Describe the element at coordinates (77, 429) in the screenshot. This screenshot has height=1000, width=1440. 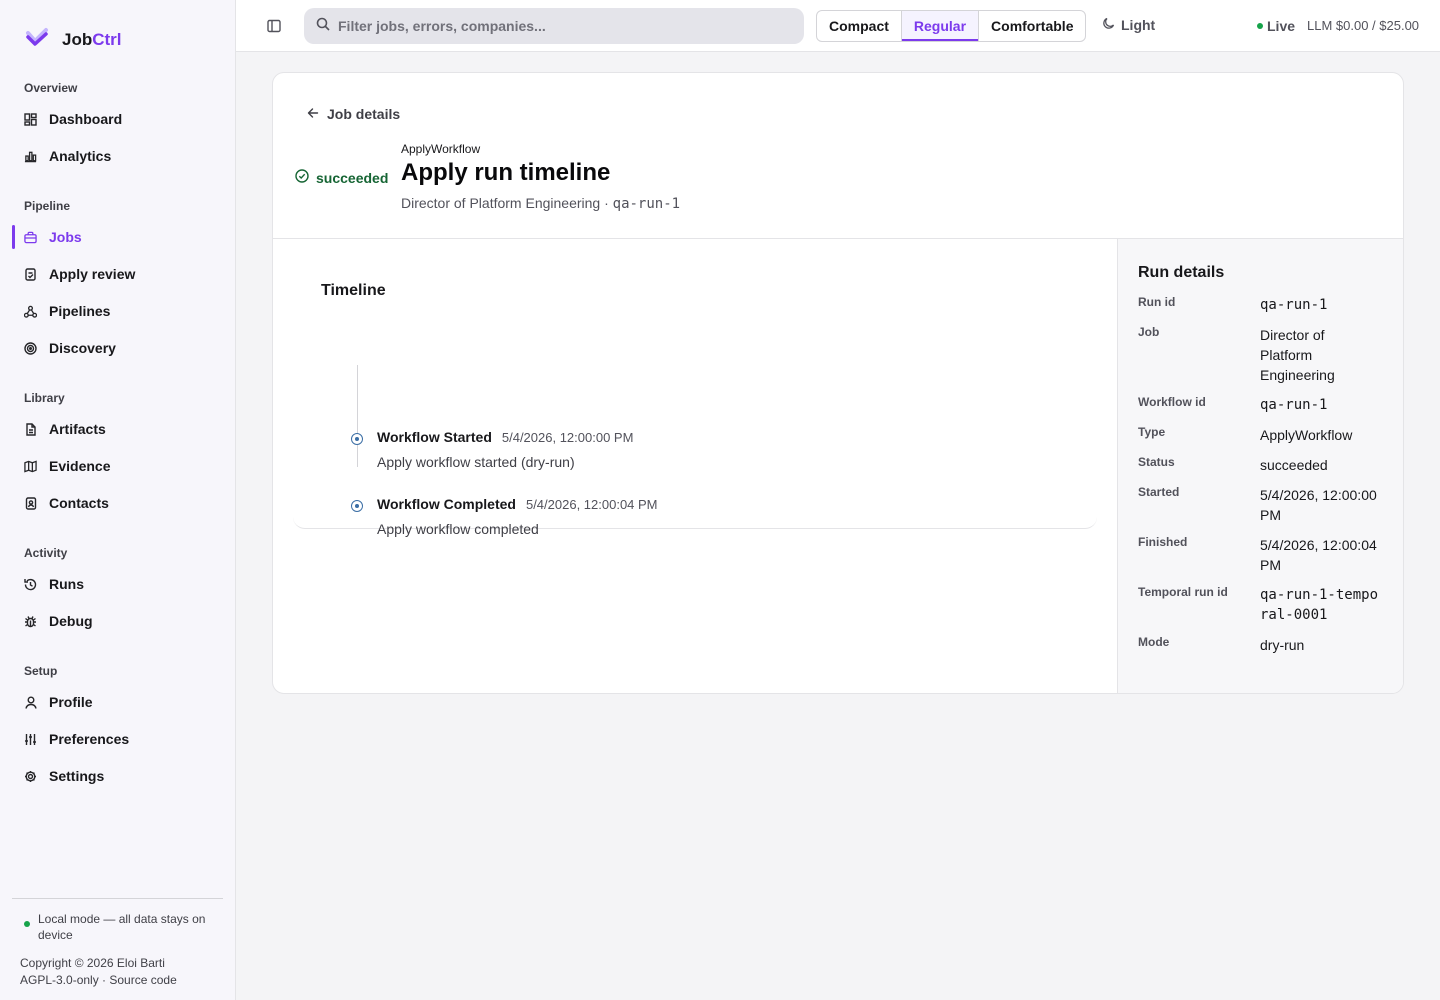
I see `sidebar-item-label: Artifacts` at that location.